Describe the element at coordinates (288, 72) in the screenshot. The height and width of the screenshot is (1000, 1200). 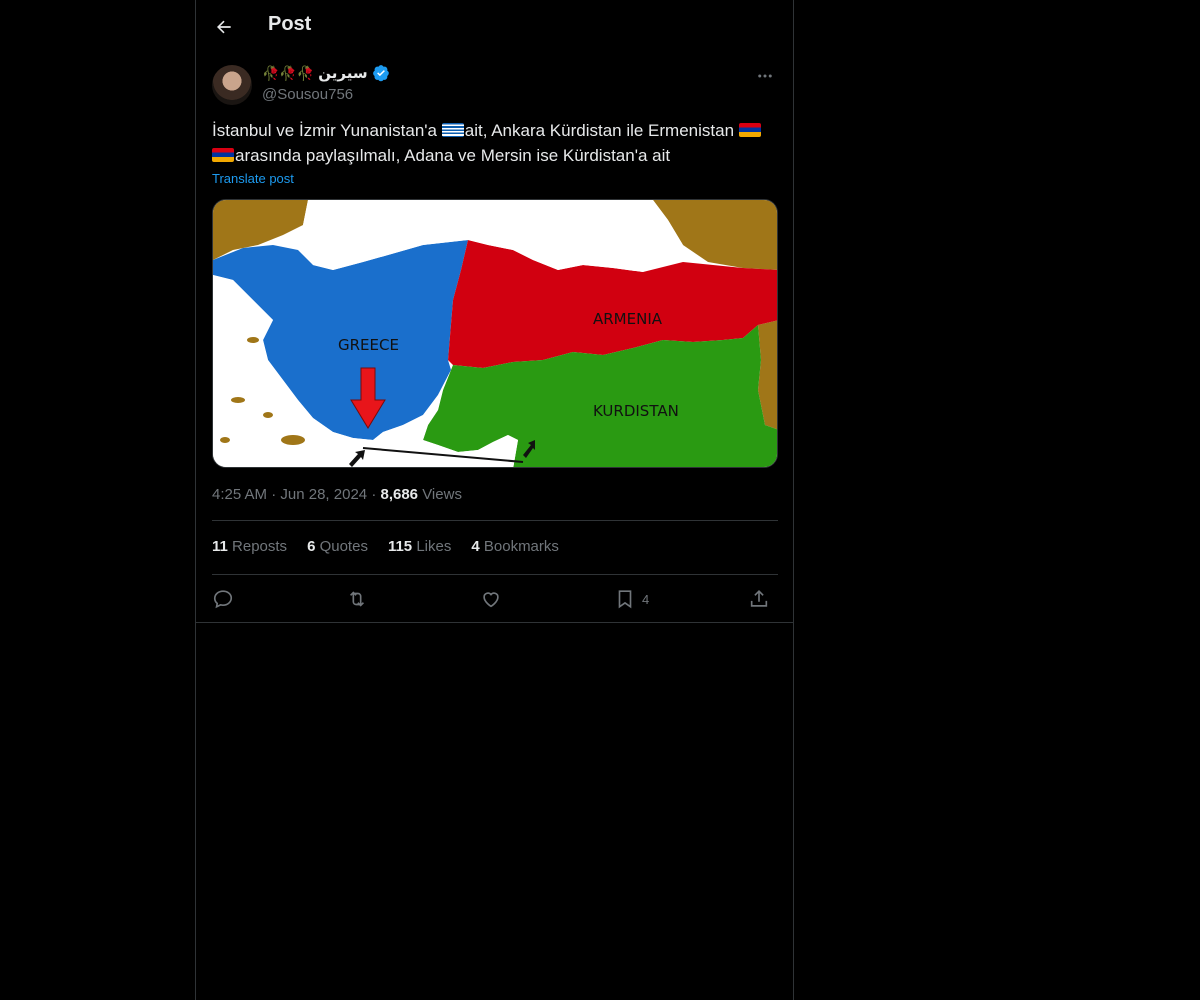
I see `author-emoji: 🥀🥀🥀` at that location.